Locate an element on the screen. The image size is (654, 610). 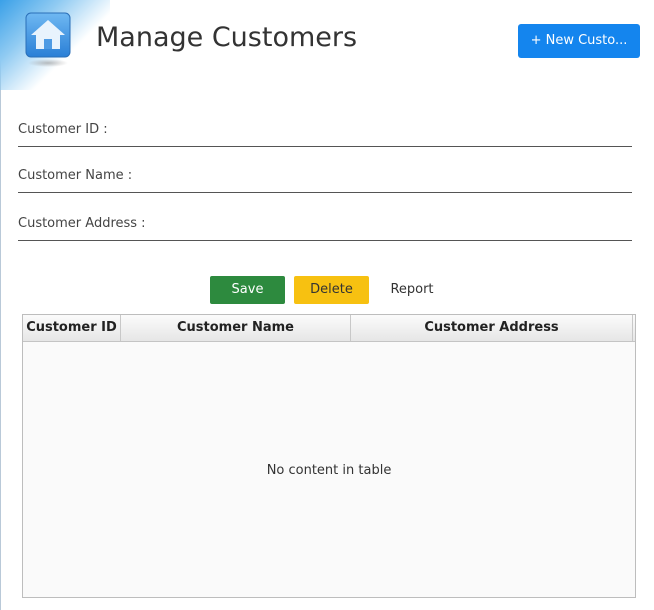
customer-name-input is located at coordinates (327, 178).